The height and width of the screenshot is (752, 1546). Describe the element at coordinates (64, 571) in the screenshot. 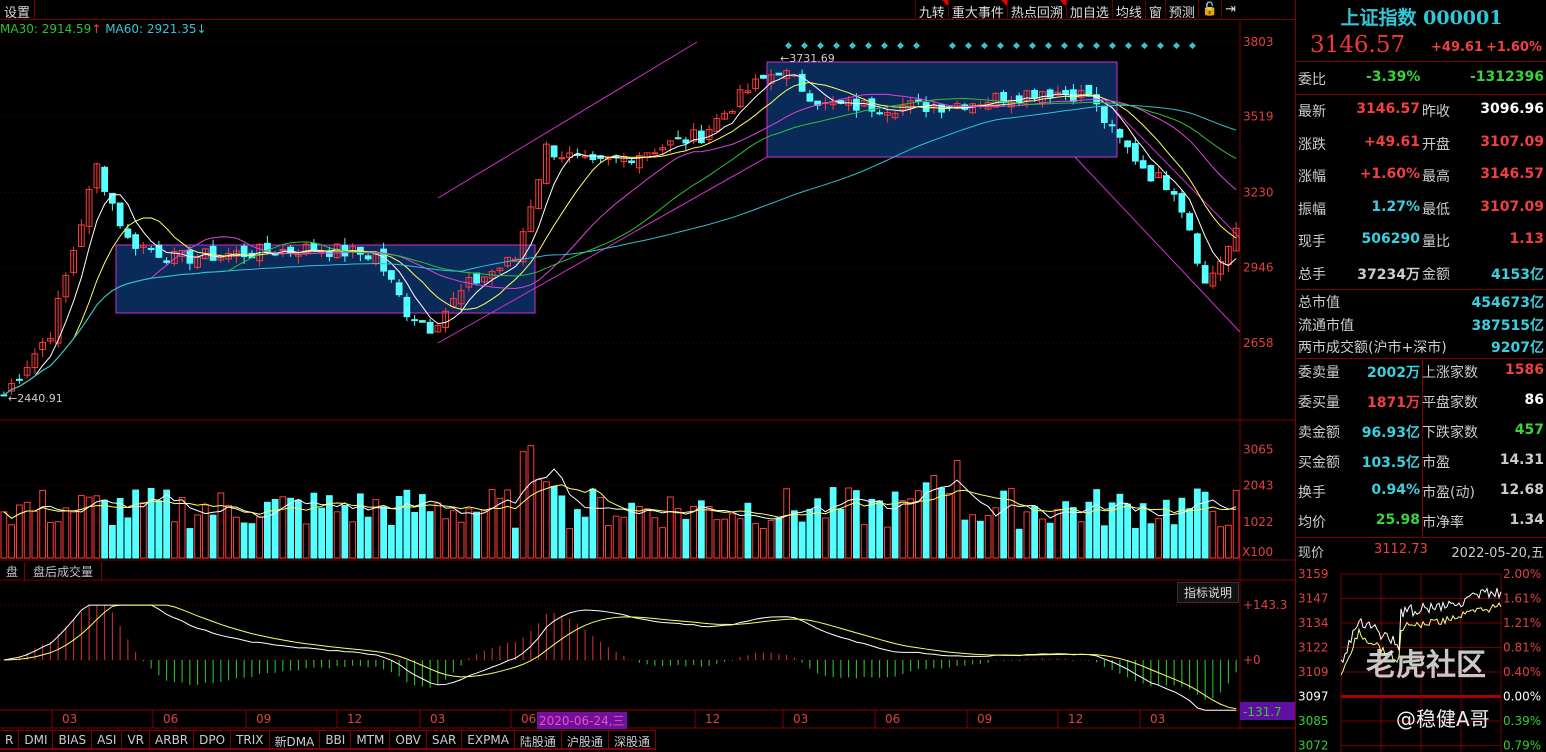

I see `tab-after-hours-volume: 盘后成交量` at that location.